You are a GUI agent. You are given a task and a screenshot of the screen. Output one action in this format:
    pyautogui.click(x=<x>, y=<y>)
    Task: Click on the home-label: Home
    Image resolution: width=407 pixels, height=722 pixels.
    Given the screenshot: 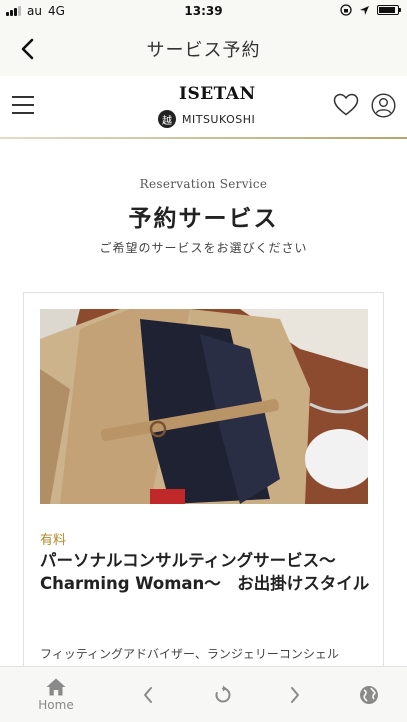 What is the action you would take?
    pyautogui.click(x=56, y=705)
    